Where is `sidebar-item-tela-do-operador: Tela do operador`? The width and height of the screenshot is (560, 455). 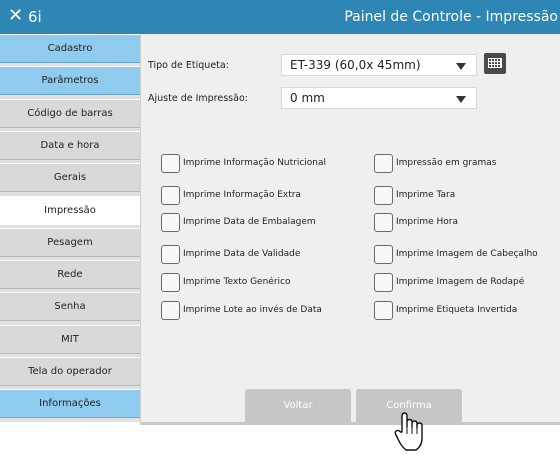
sidebar-item-tela-do-operador: Tela do operador is located at coordinates (70, 371).